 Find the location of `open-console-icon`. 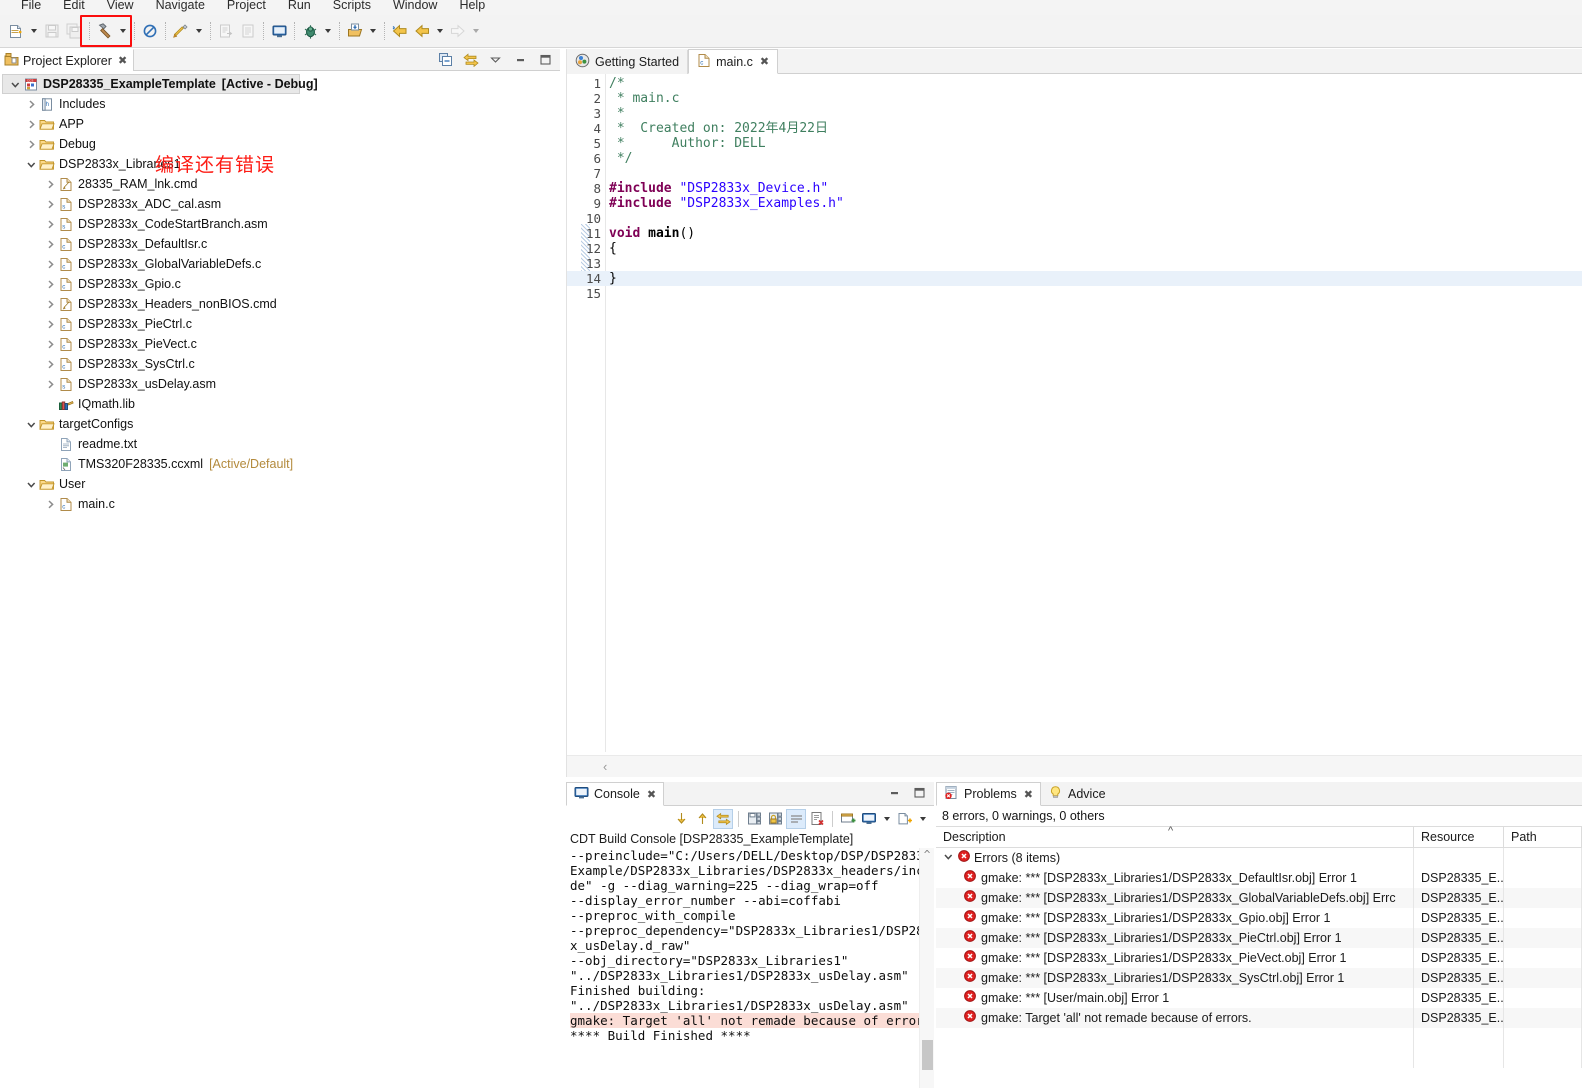

open-console-icon is located at coordinates (869, 819).